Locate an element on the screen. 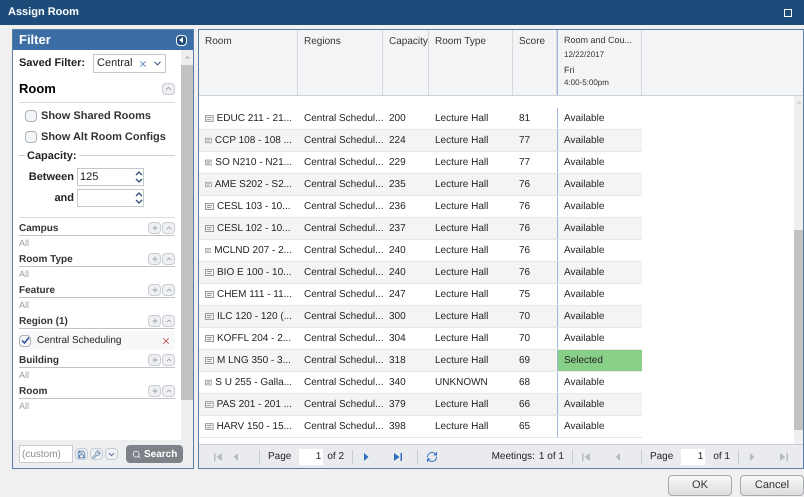 This screenshot has height=497, width=804. caret-up-icon is located at coordinates (168, 228).